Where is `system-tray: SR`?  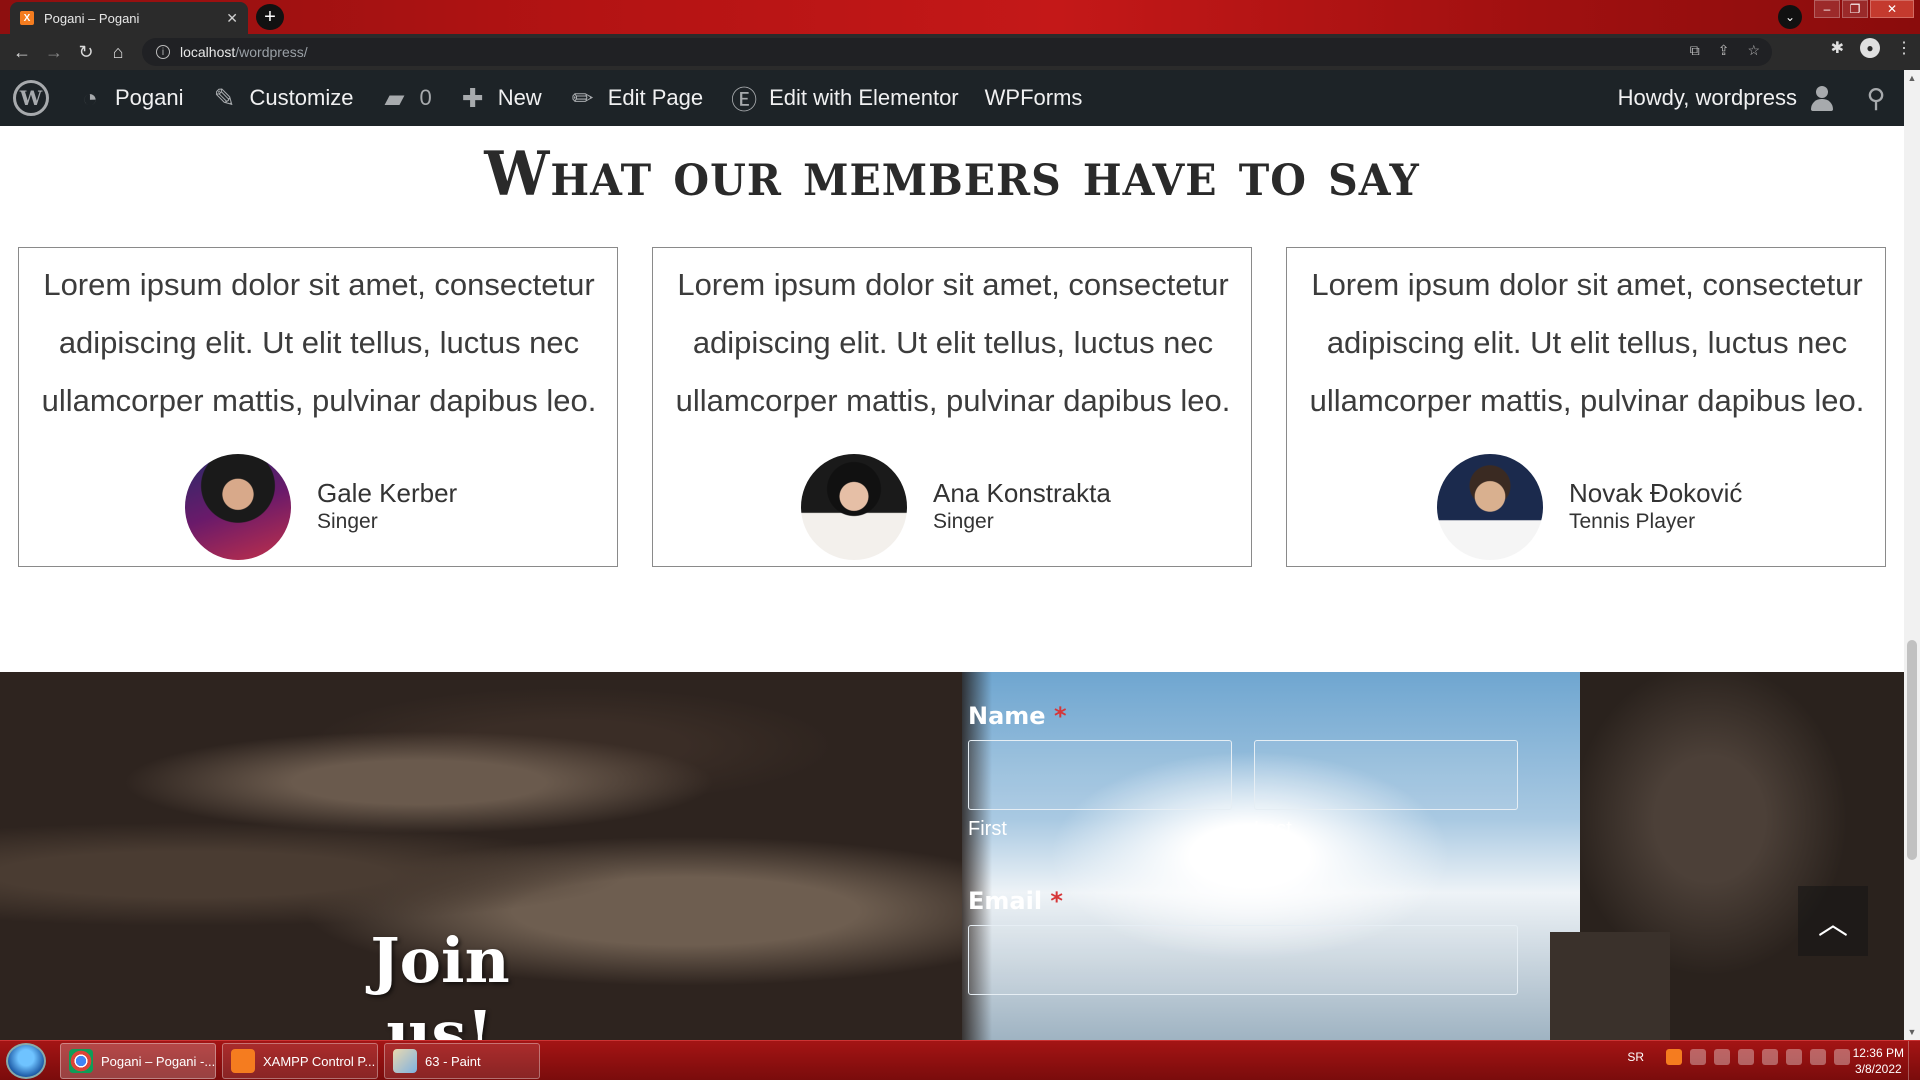
system-tray: SR is located at coordinates (1738, 1057).